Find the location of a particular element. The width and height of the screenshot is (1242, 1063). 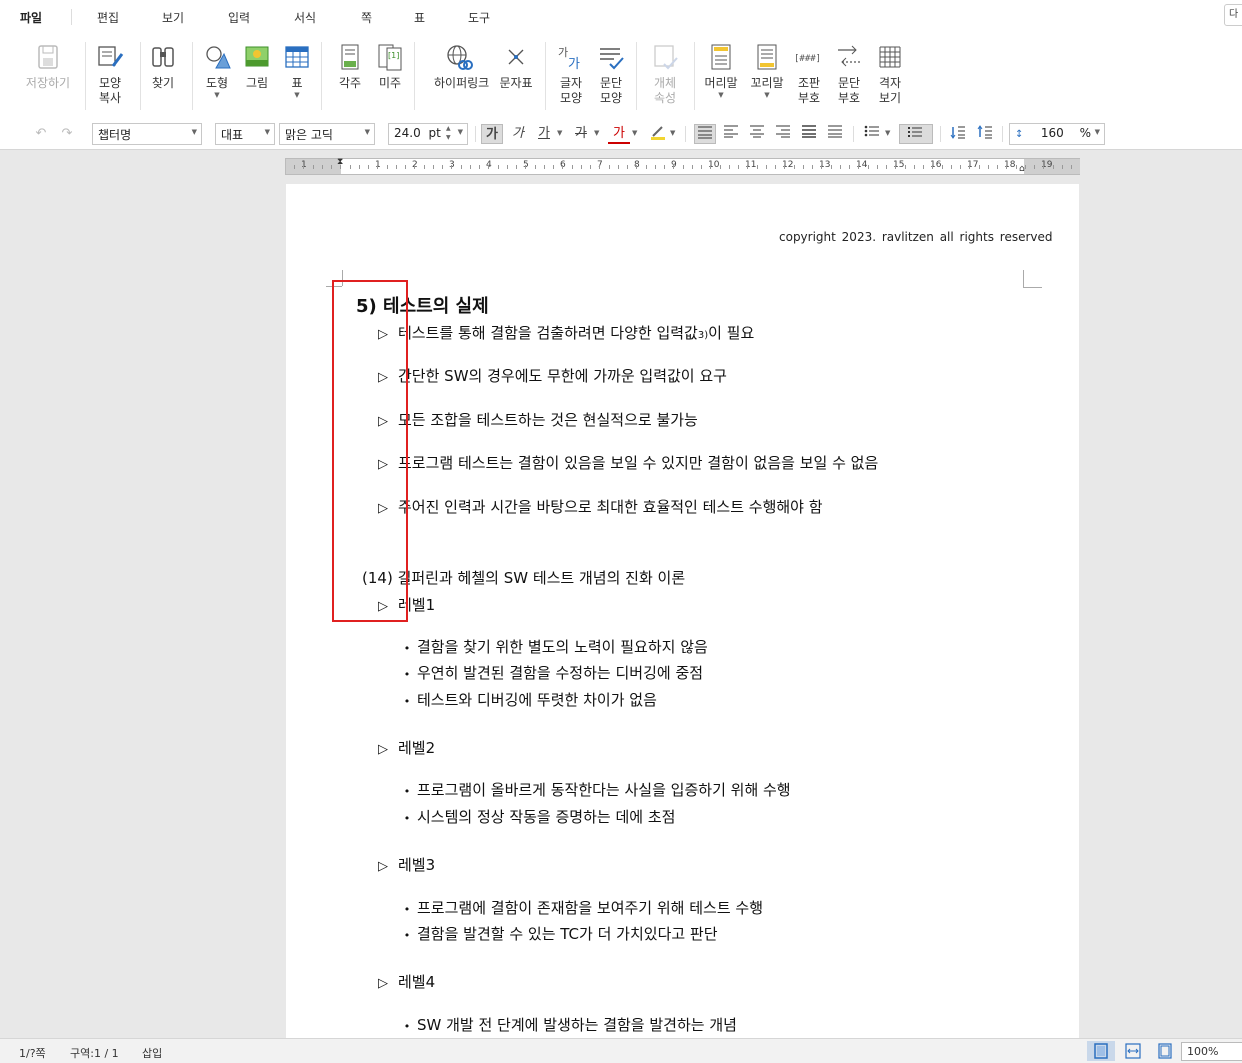

stepper-icon: ▲ ▼ is located at coordinates (448, 133).